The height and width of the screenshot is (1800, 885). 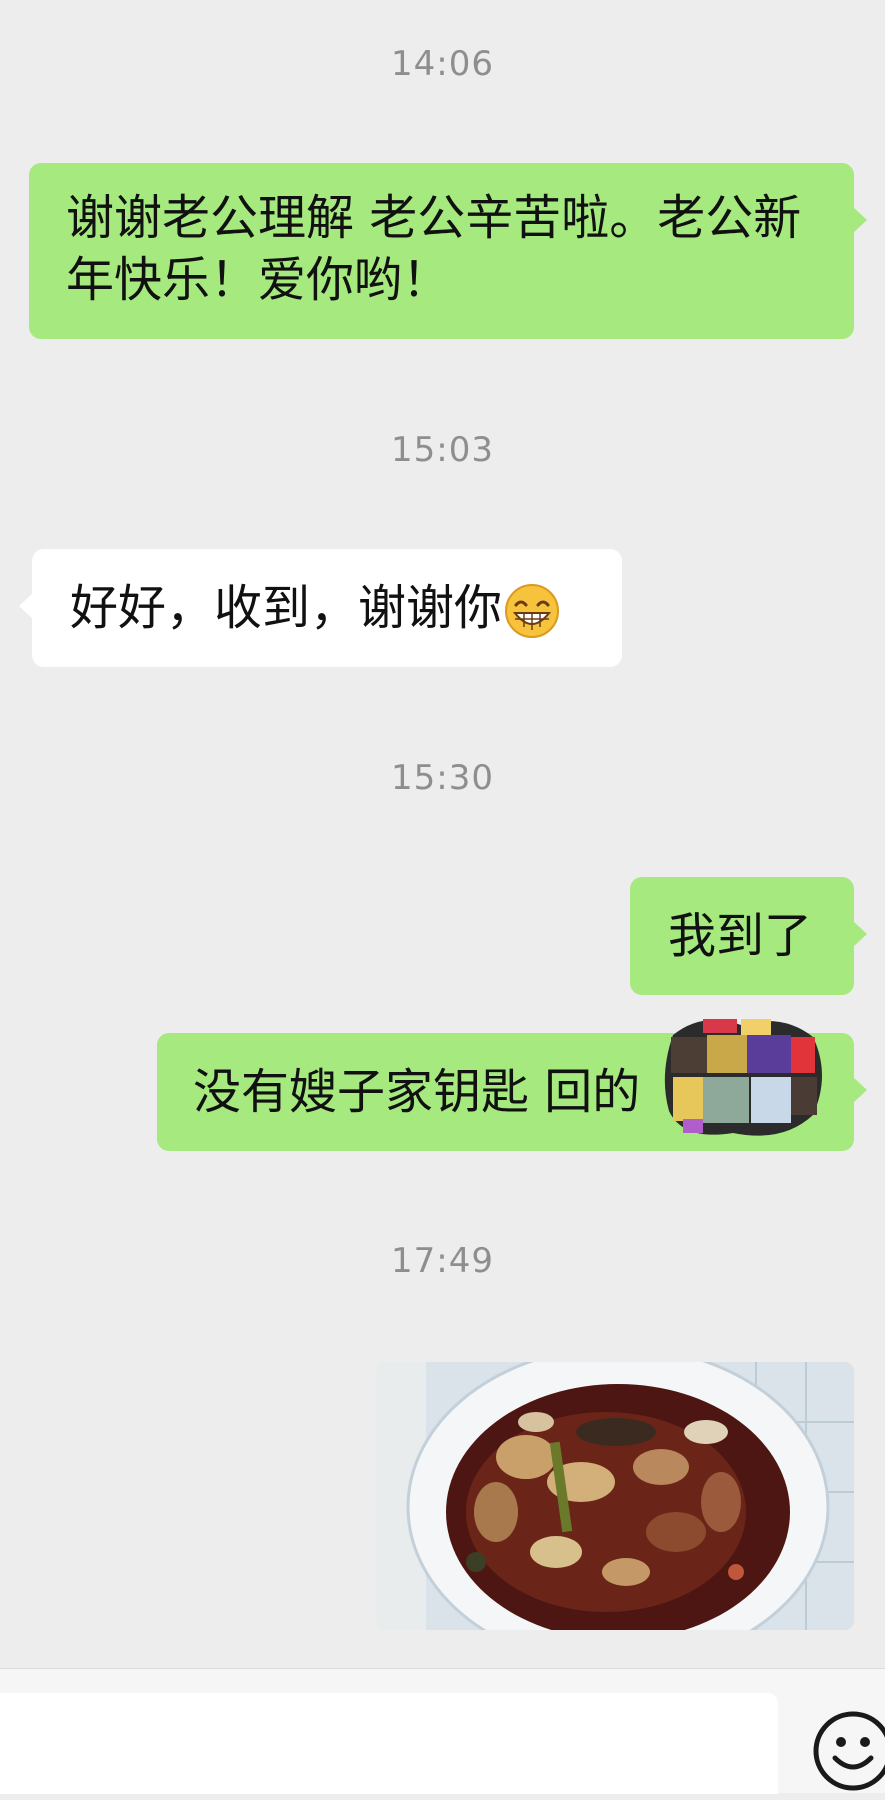 I want to click on input-bar, so click(x=442, y=1731).